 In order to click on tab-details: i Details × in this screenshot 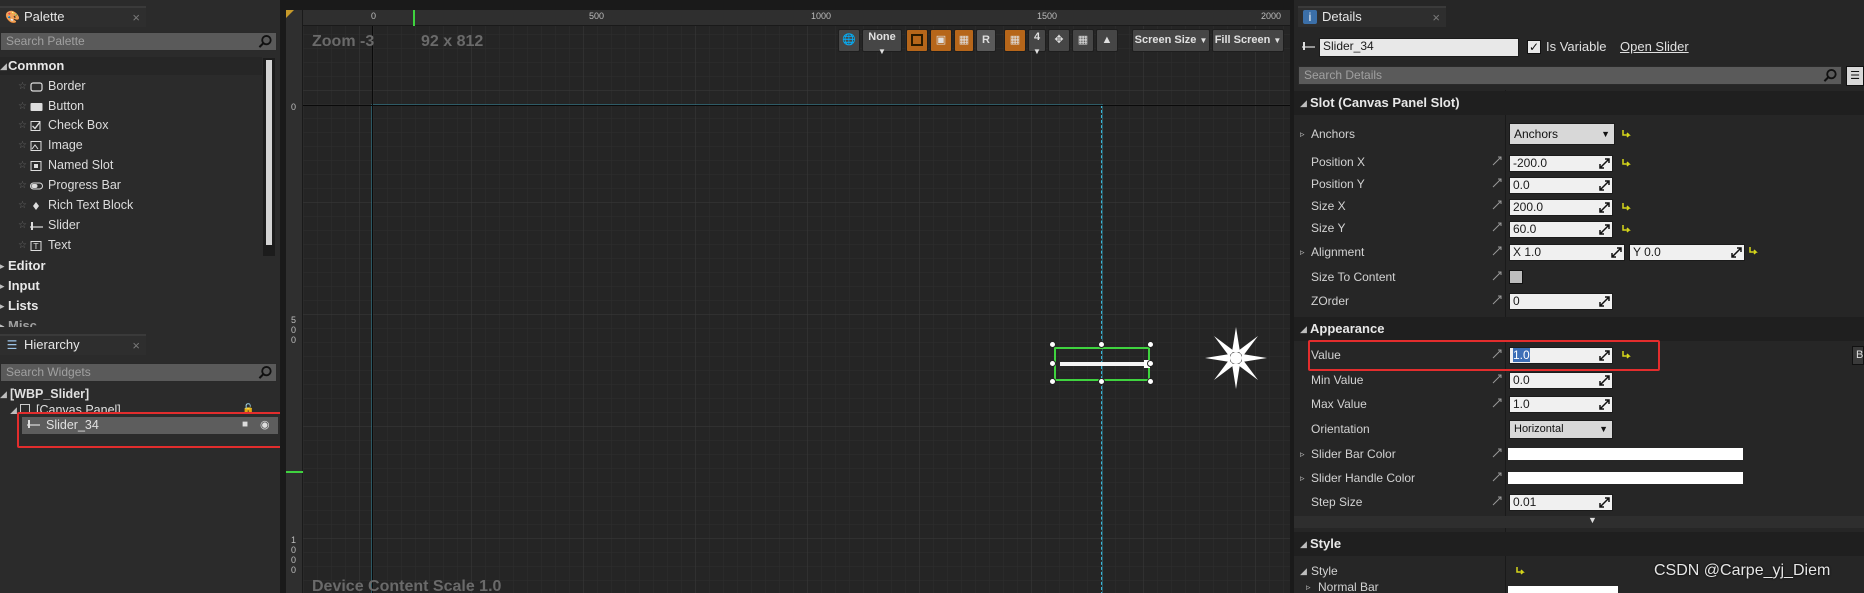, I will do `click(1372, 16)`.